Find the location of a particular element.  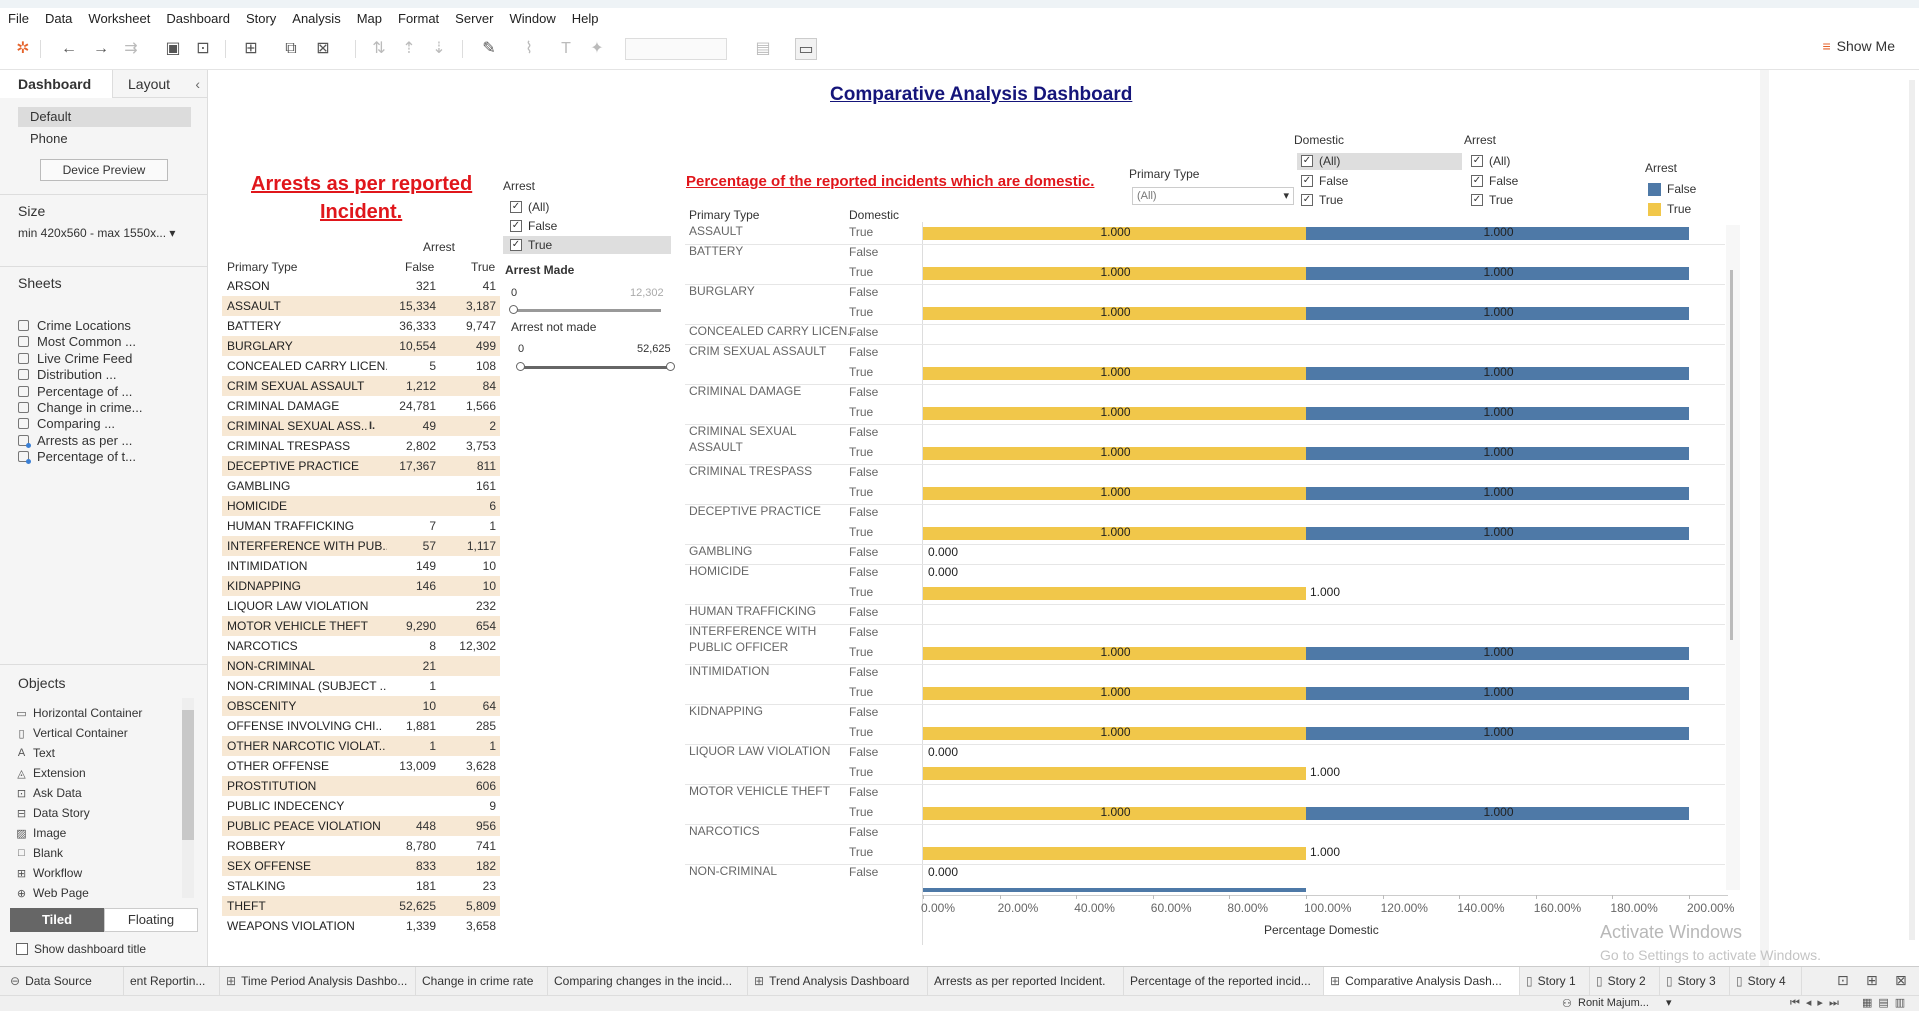

bar-false is located at coordinates (1114, 890).